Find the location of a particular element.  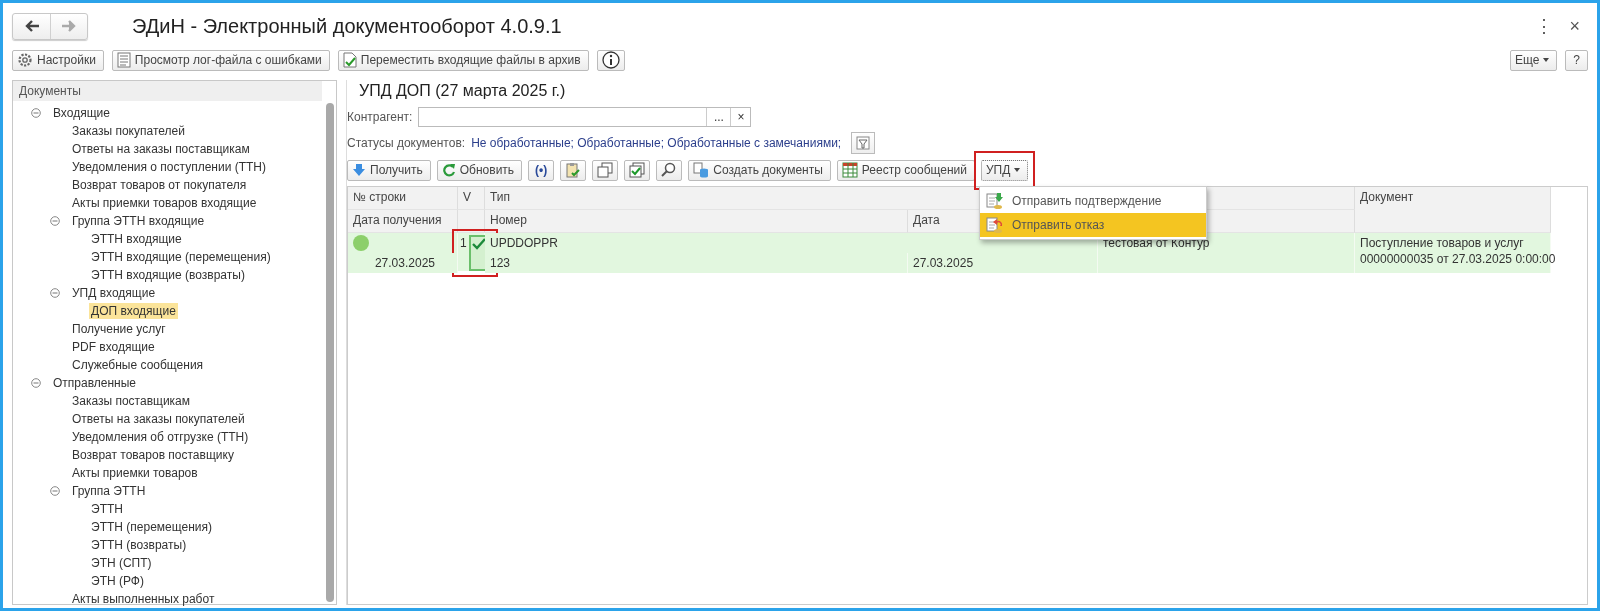

tree-item: PDF входящие is located at coordinates (113, 347).